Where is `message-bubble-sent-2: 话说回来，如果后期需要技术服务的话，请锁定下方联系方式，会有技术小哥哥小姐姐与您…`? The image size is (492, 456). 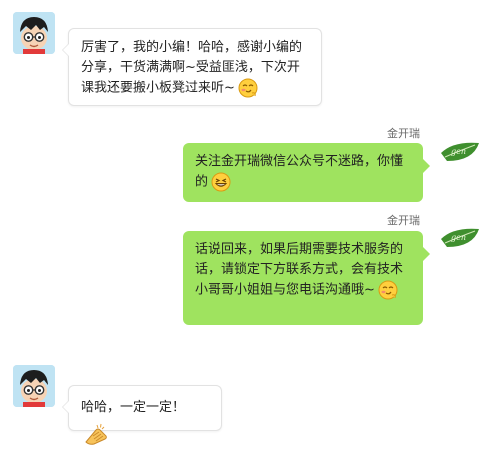
message-bubble-sent-2: 话说回来，如果后期需要技术服务的话，请锁定下方联系方式，会有技术小哥哥小姐姐与您… is located at coordinates (306, 278).